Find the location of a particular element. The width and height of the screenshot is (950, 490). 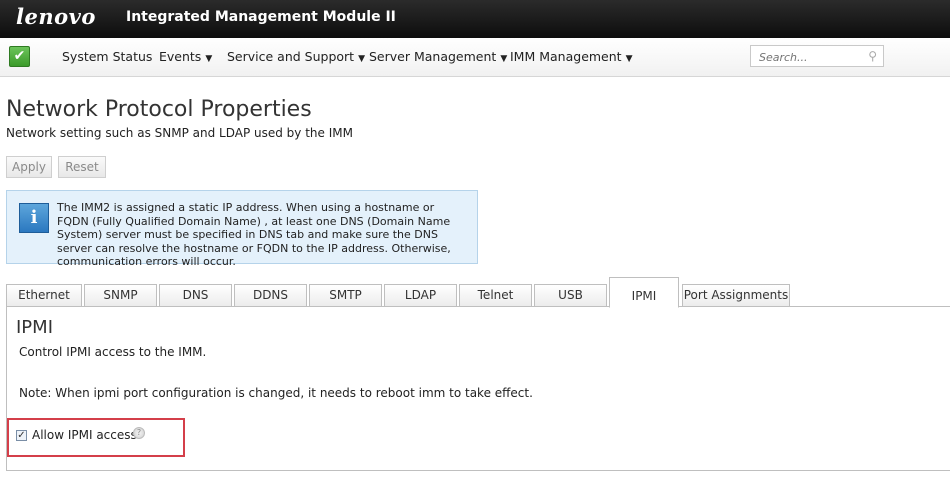

menu-label: Service and Support is located at coordinates (291, 56).